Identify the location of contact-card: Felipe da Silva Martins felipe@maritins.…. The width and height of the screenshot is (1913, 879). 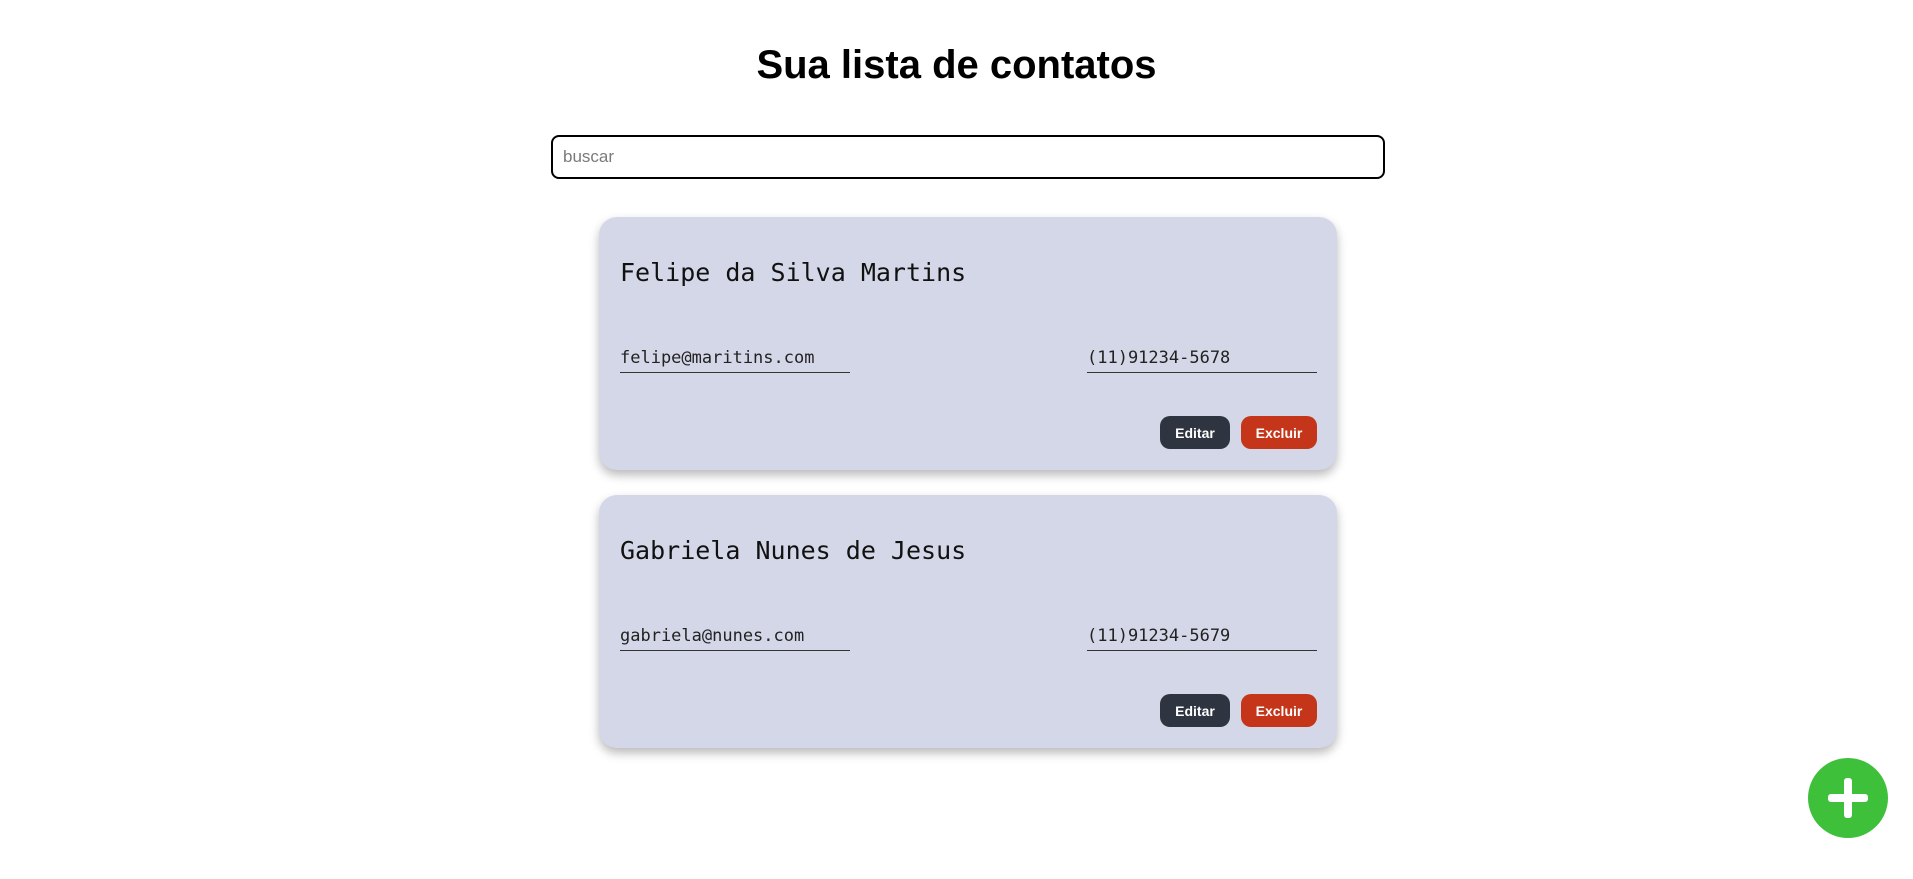
(968, 343).